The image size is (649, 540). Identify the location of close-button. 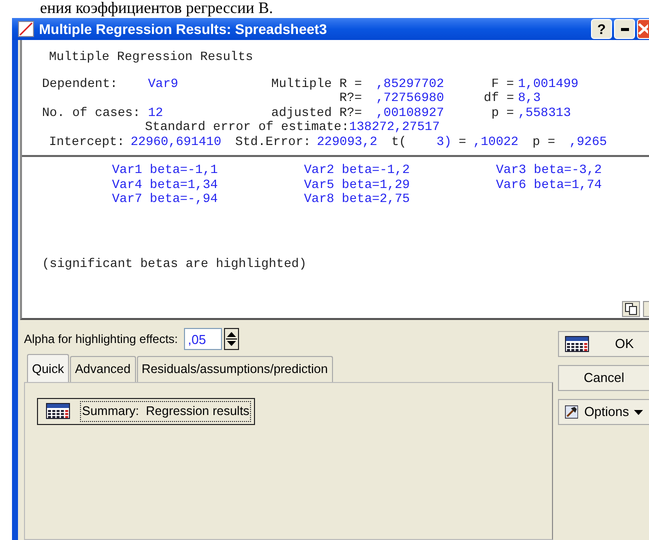
(643, 29).